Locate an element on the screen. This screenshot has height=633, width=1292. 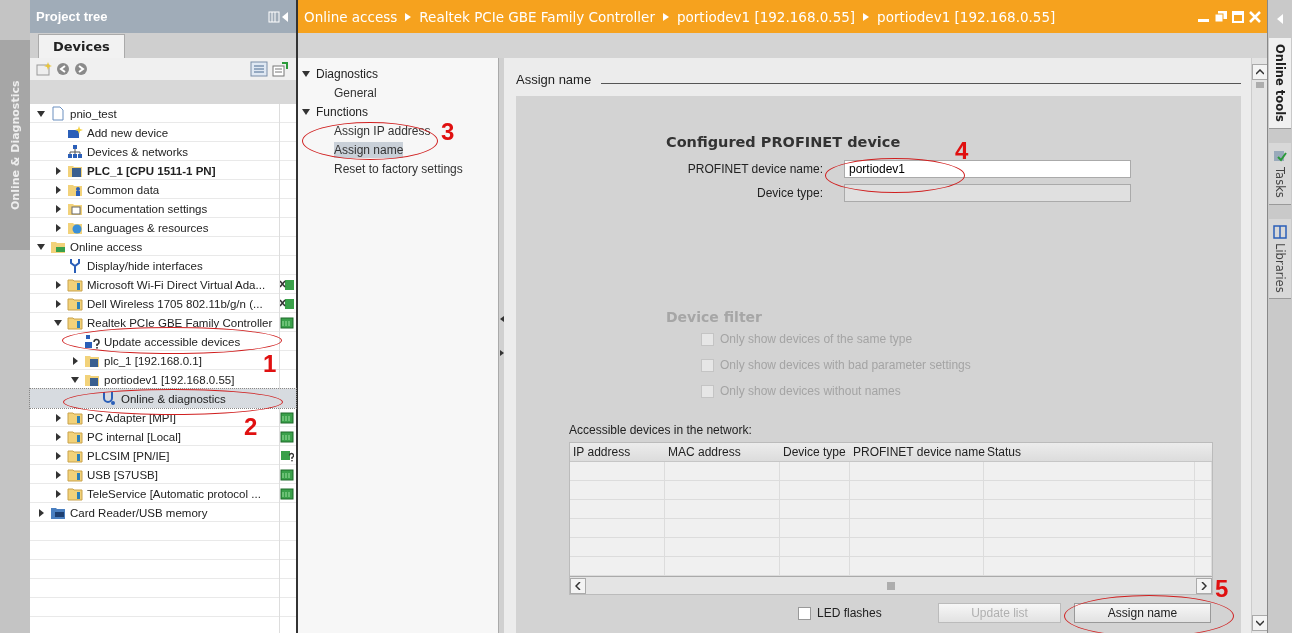
nav-group: Functions is located at coordinates (398, 111).